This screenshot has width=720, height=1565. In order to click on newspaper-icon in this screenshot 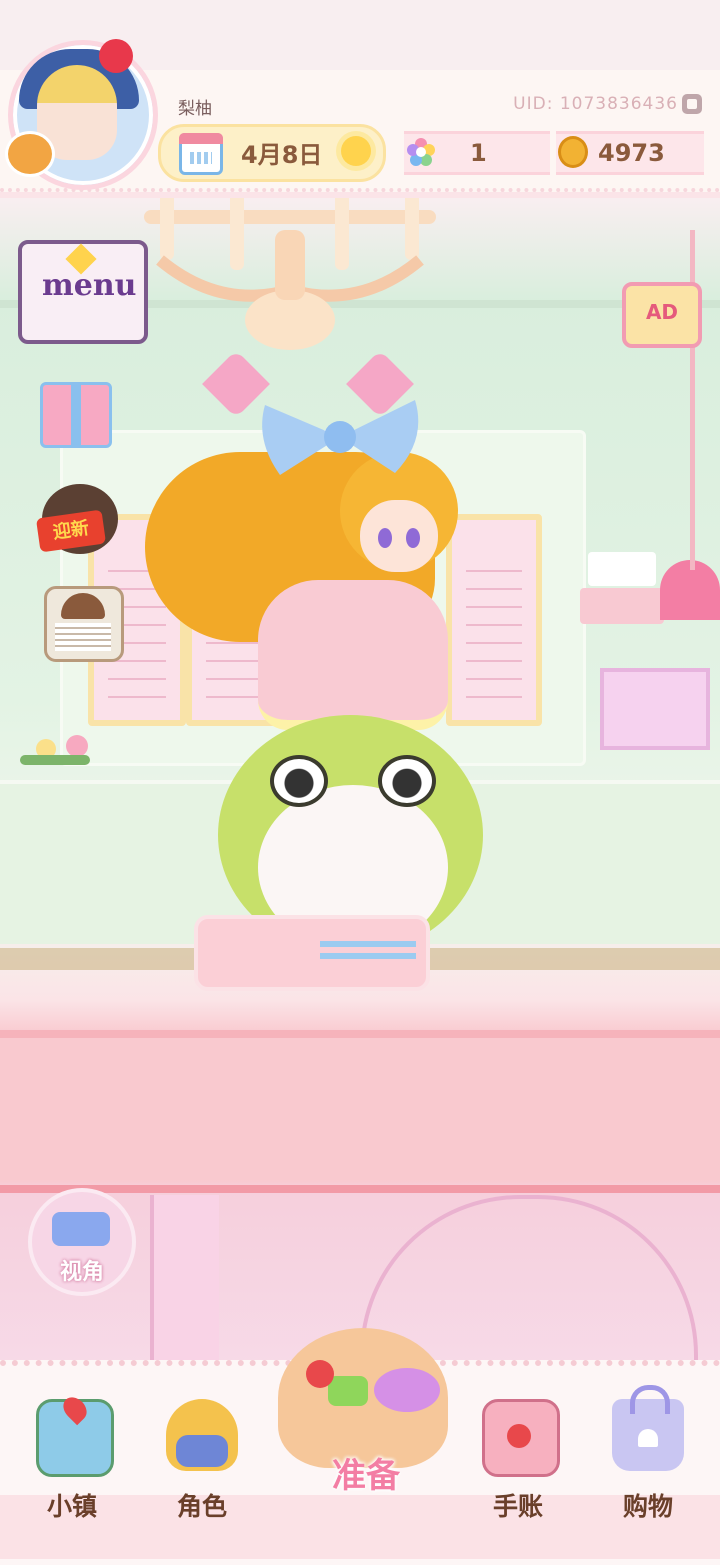, I will do `click(83, 637)`.